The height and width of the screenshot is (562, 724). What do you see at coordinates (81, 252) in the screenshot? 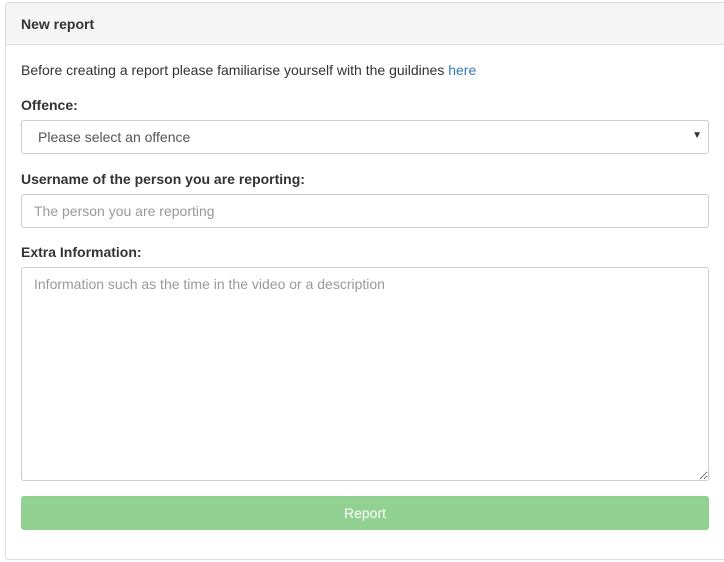
I see `extra-info-label: Extra Information:` at bounding box center [81, 252].